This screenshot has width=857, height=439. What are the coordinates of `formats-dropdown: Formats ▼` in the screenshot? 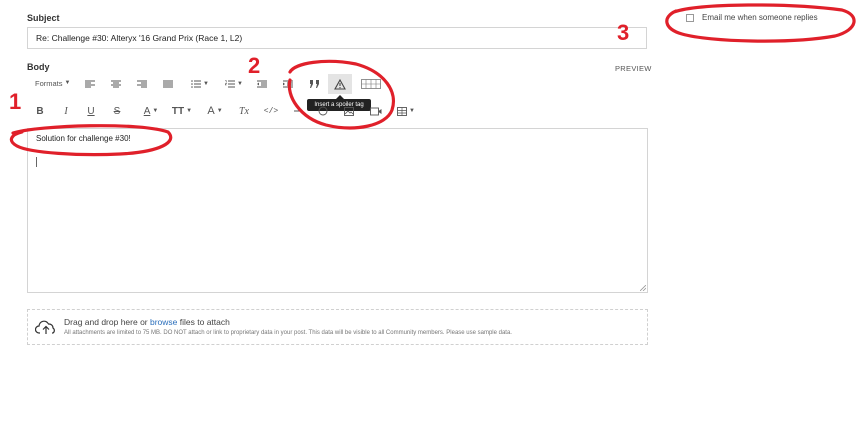 It's located at (52, 83).